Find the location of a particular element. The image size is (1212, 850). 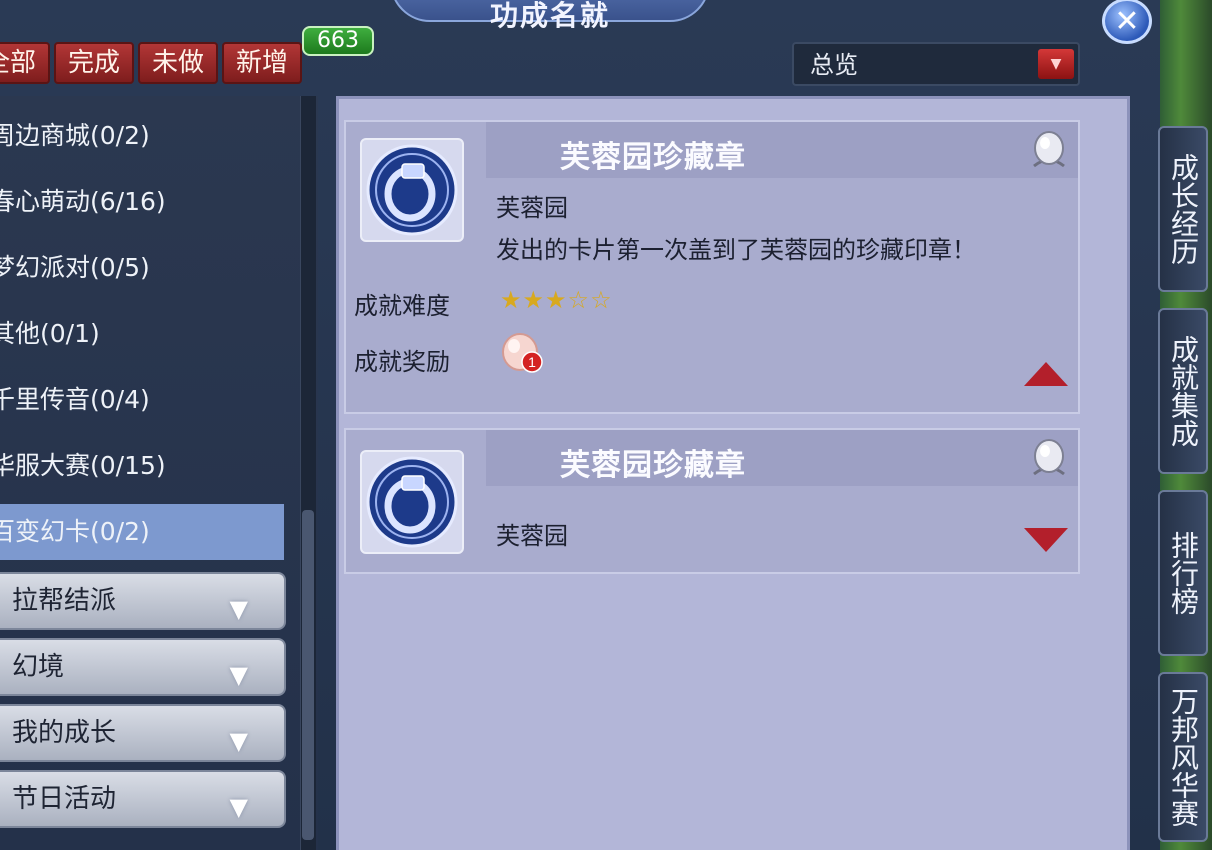

peach-reward-icon: 1 is located at coordinates (522, 352).